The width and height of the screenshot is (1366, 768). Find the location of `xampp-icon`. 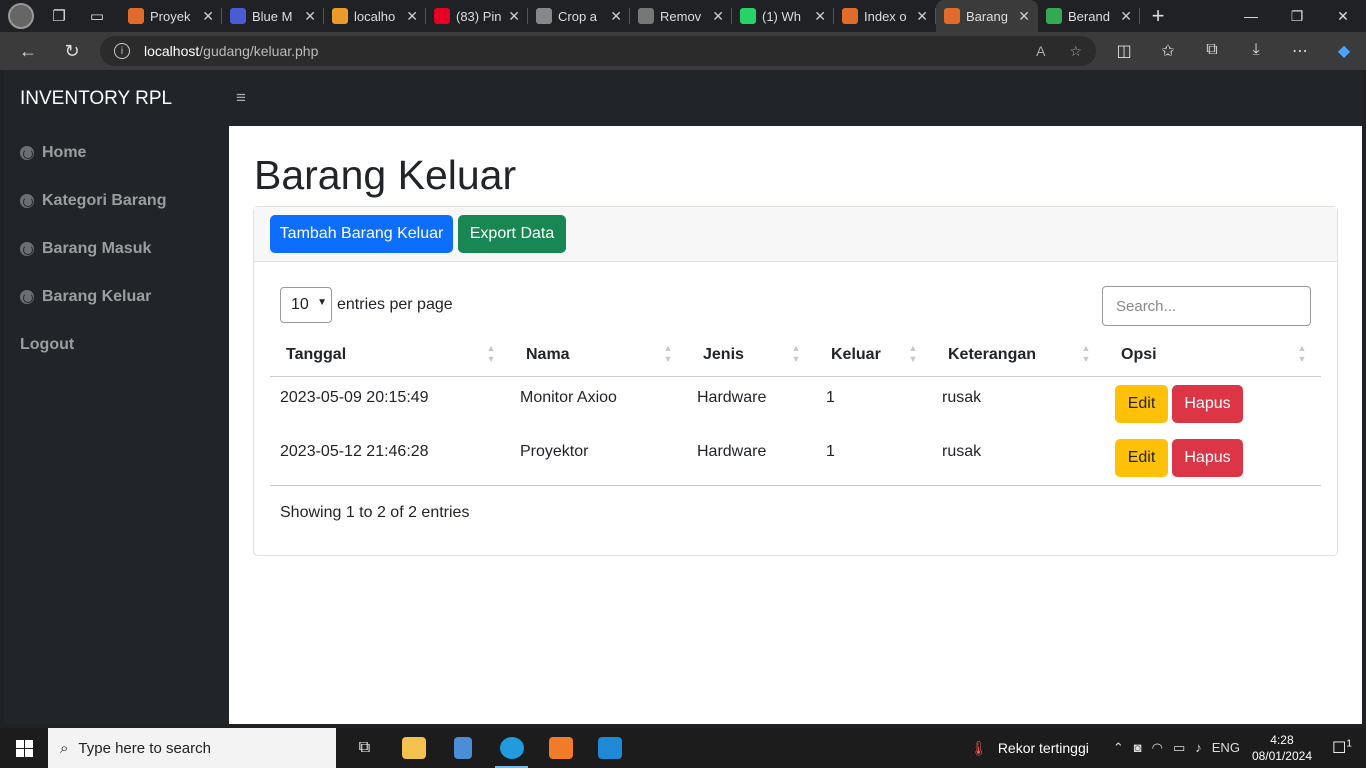

xampp-icon is located at coordinates (560, 748).